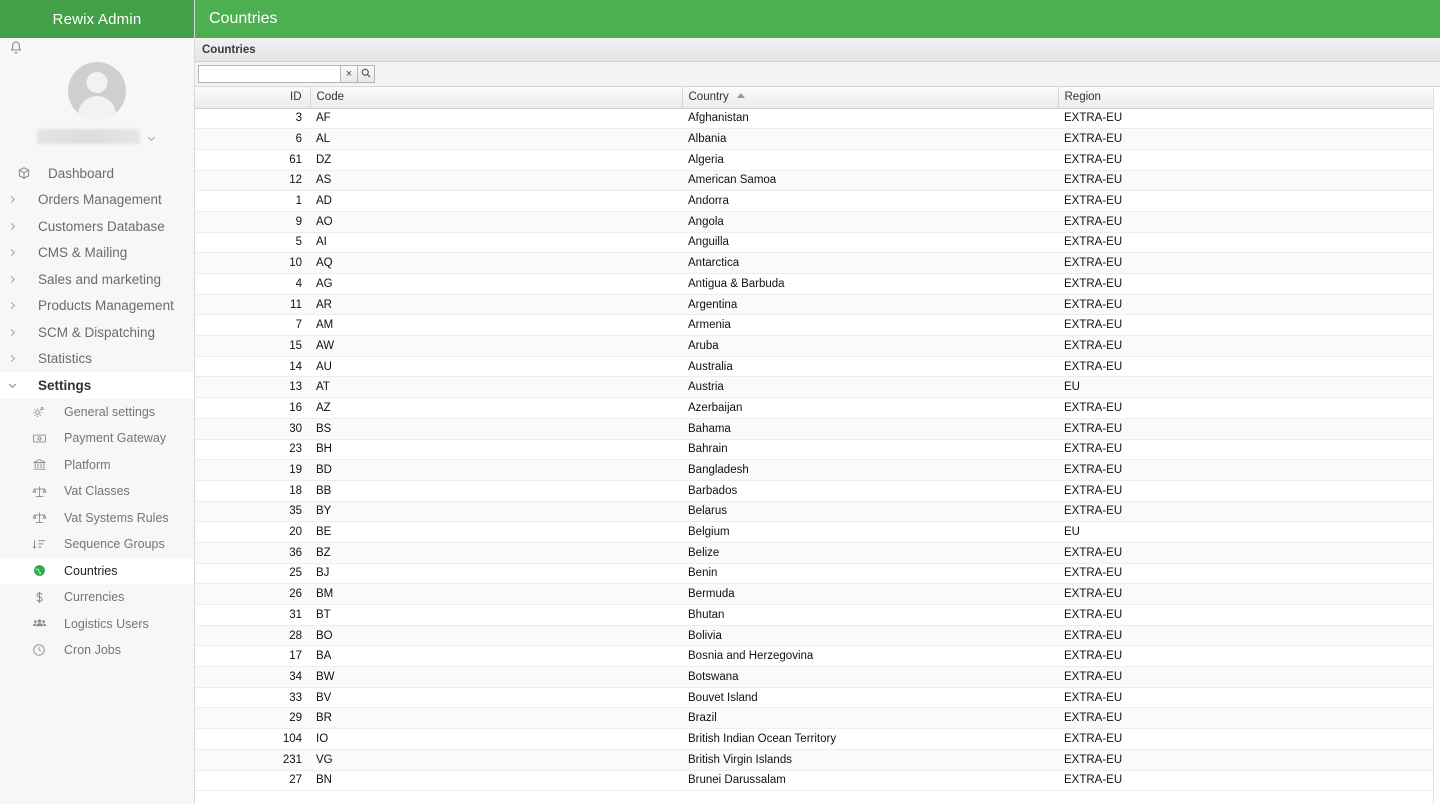  I want to click on cell-code: BT, so click(496, 615).